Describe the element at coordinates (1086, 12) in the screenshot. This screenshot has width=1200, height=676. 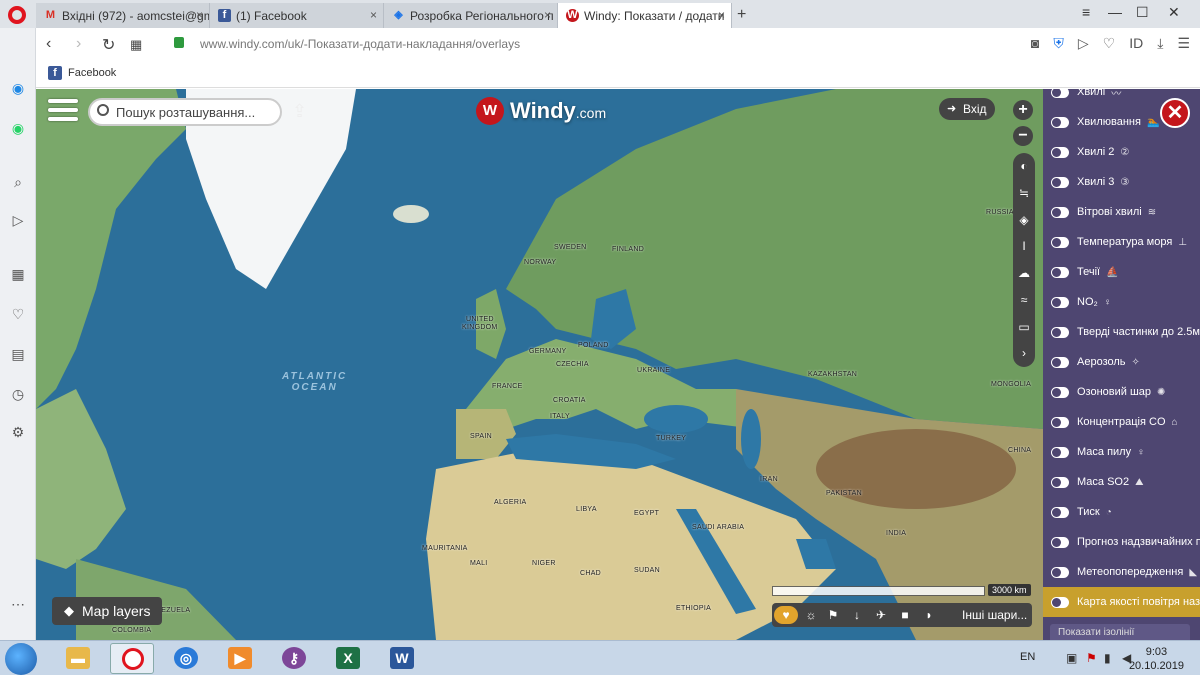
I see `menu-icon: ≡` at that location.